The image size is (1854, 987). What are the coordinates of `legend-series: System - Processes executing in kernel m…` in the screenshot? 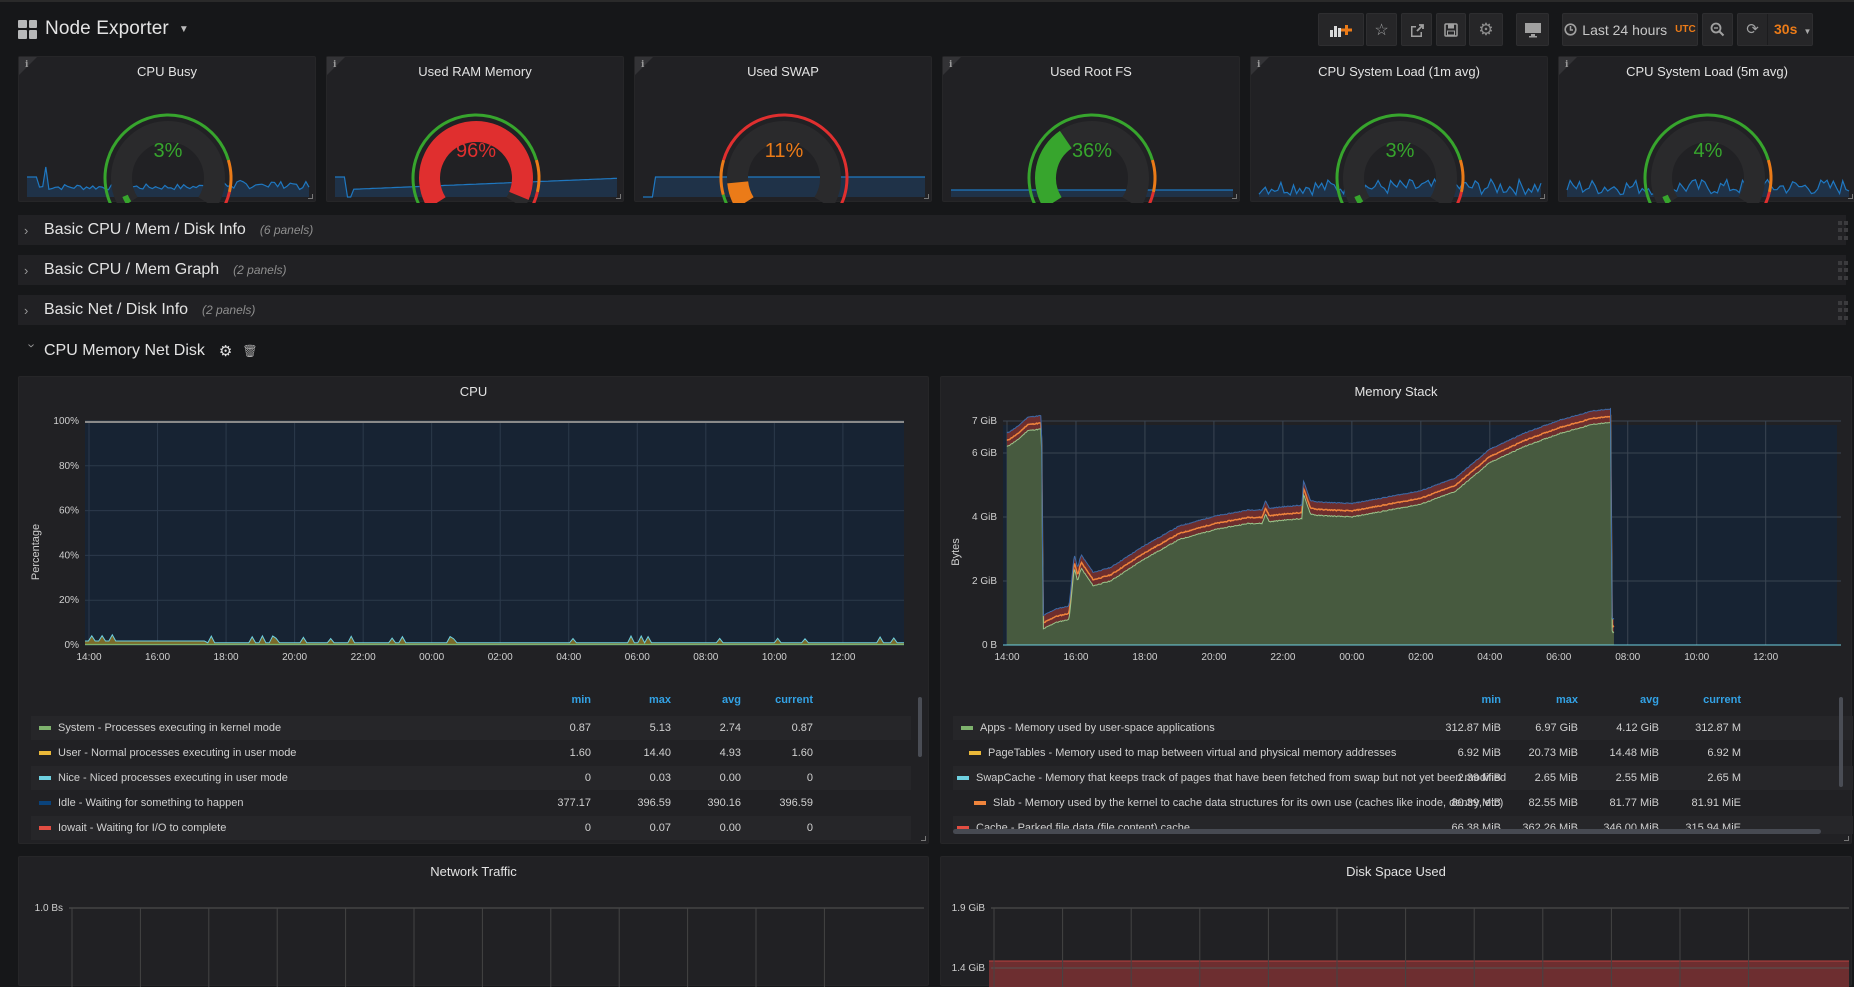 It's located at (471, 728).